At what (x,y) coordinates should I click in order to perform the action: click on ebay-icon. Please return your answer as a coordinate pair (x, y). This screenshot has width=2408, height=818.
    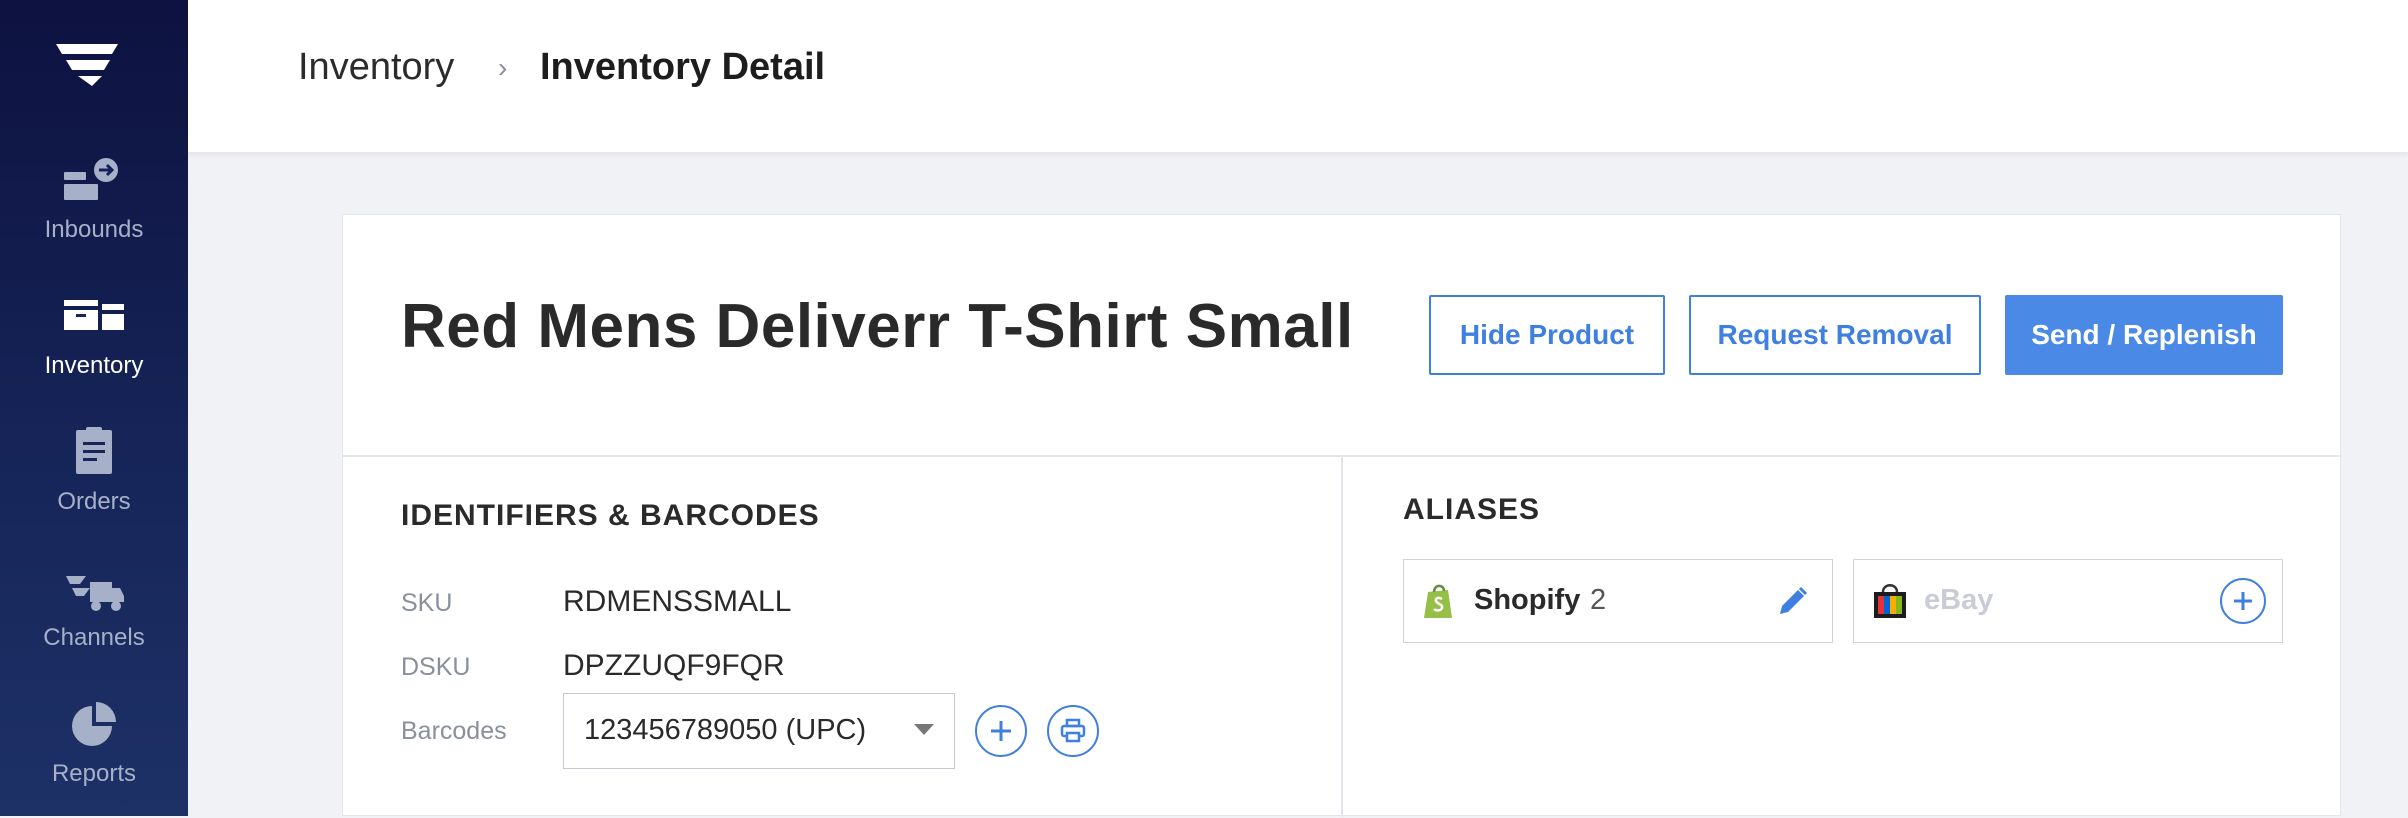
    Looking at the image, I should click on (1890, 601).